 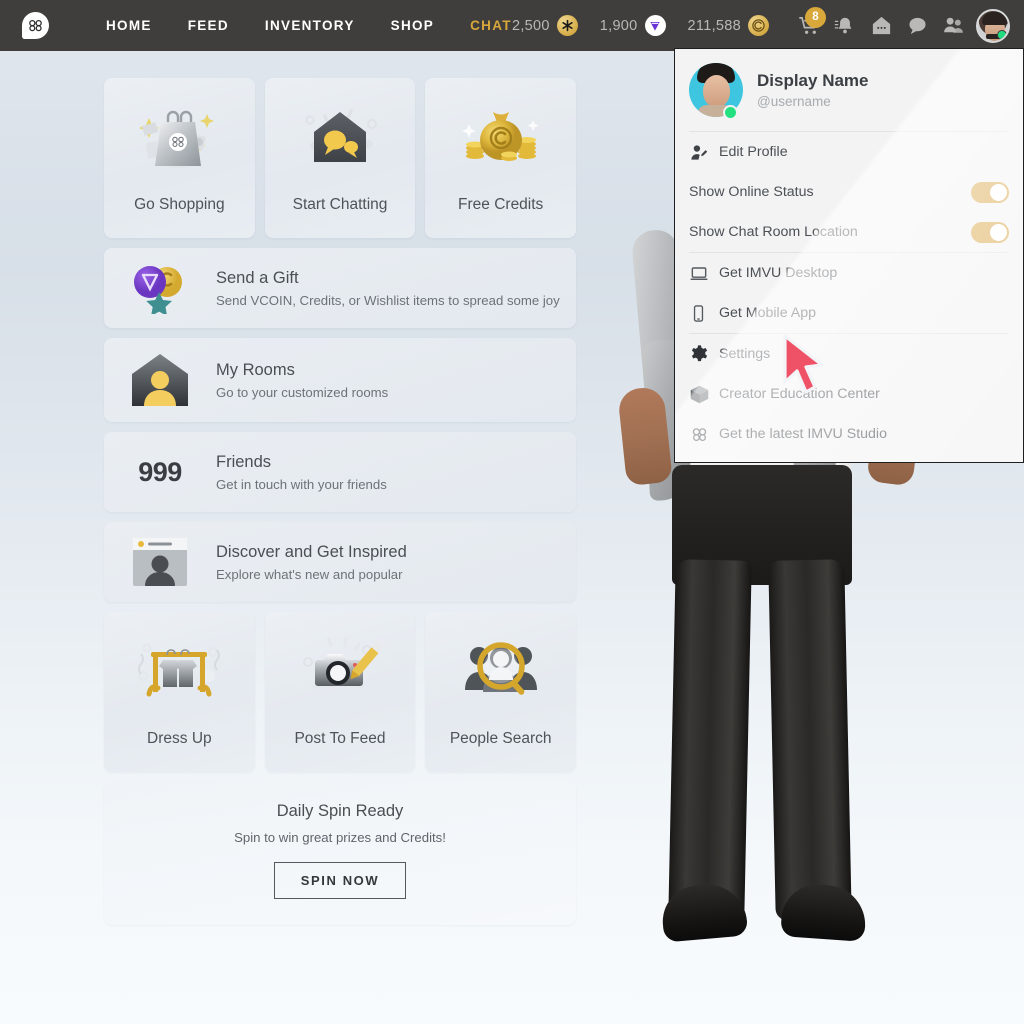 What do you see at coordinates (340, 880) in the screenshot?
I see `spin-now-button: SPIN NOW` at bounding box center [340, 880].